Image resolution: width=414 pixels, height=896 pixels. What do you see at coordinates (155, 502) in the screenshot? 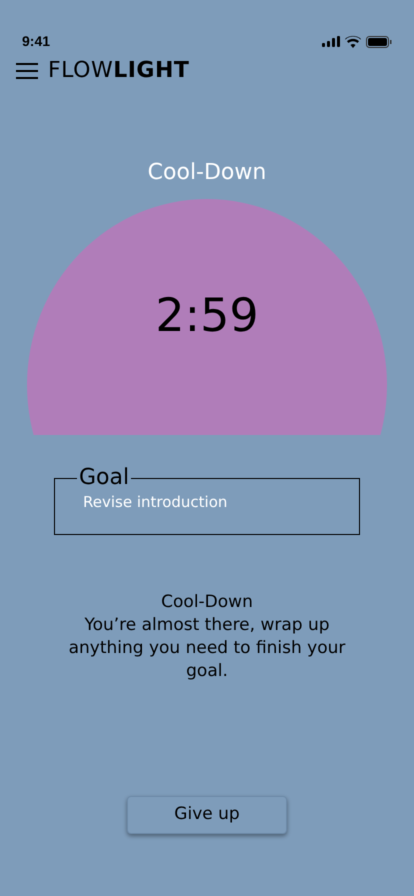
I see `goal-text: Revise introduction` at bounding box center [155, 502].